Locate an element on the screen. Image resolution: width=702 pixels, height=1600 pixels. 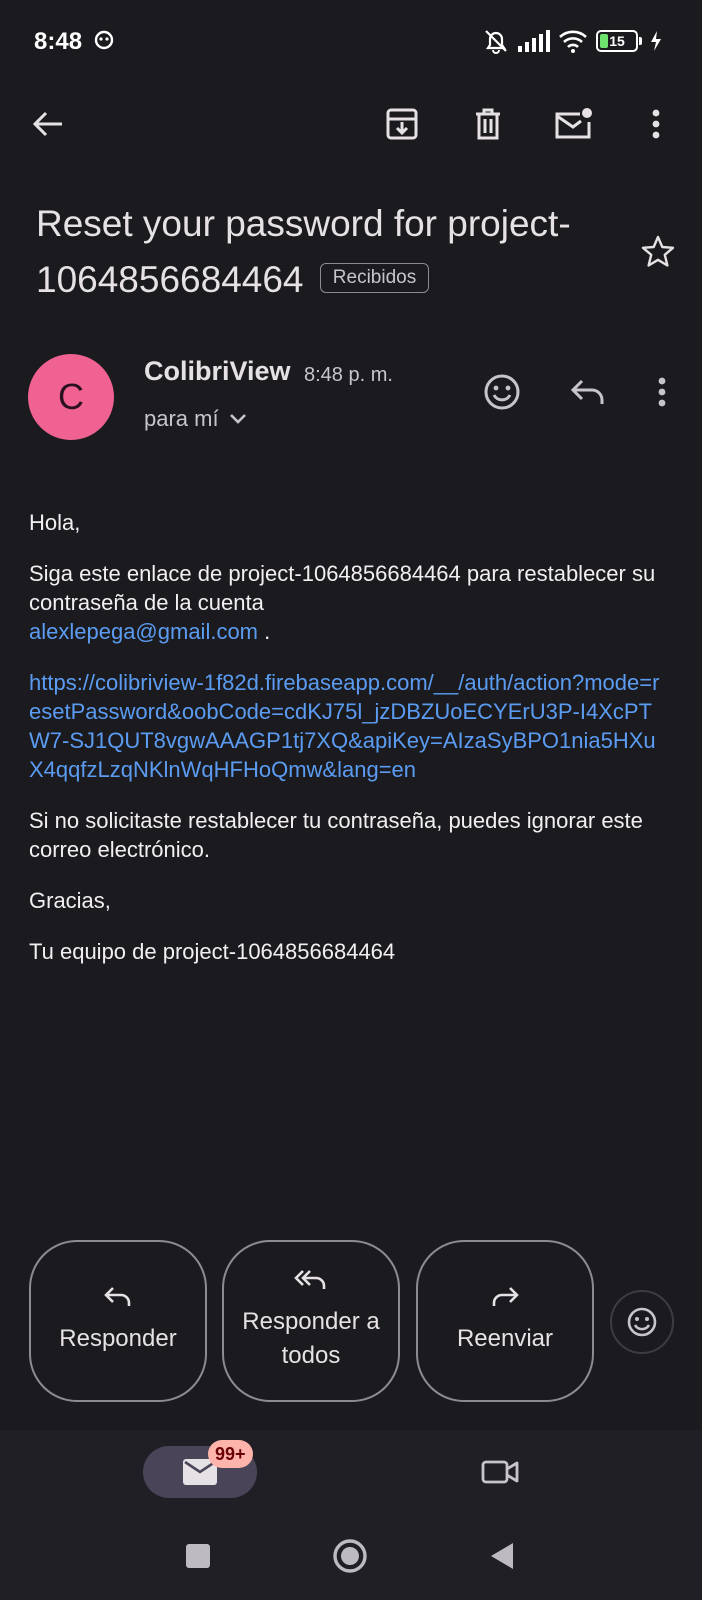
back-triangle-icon is located at coordinates (502, 1556).